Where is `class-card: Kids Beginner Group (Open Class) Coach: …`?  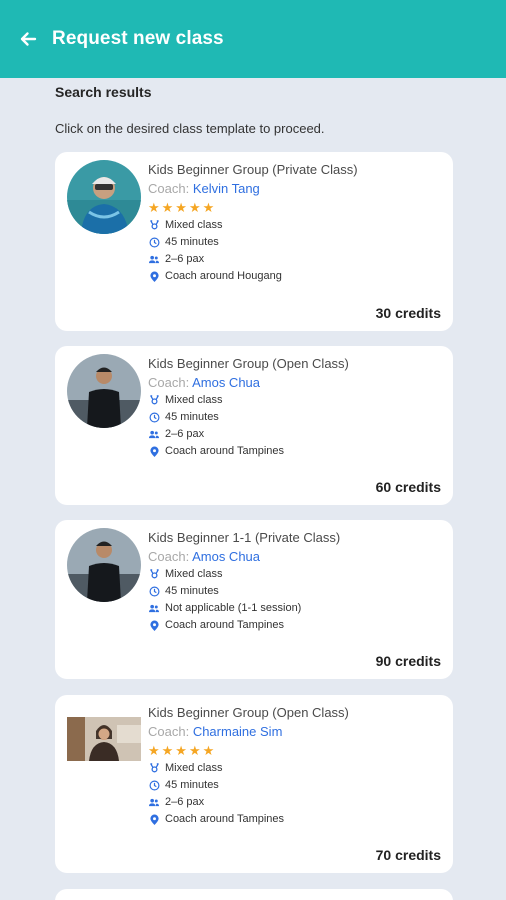 class-card: Kids Beginner Group (Open Class) Coach: … is located at coordinates (254, 425).